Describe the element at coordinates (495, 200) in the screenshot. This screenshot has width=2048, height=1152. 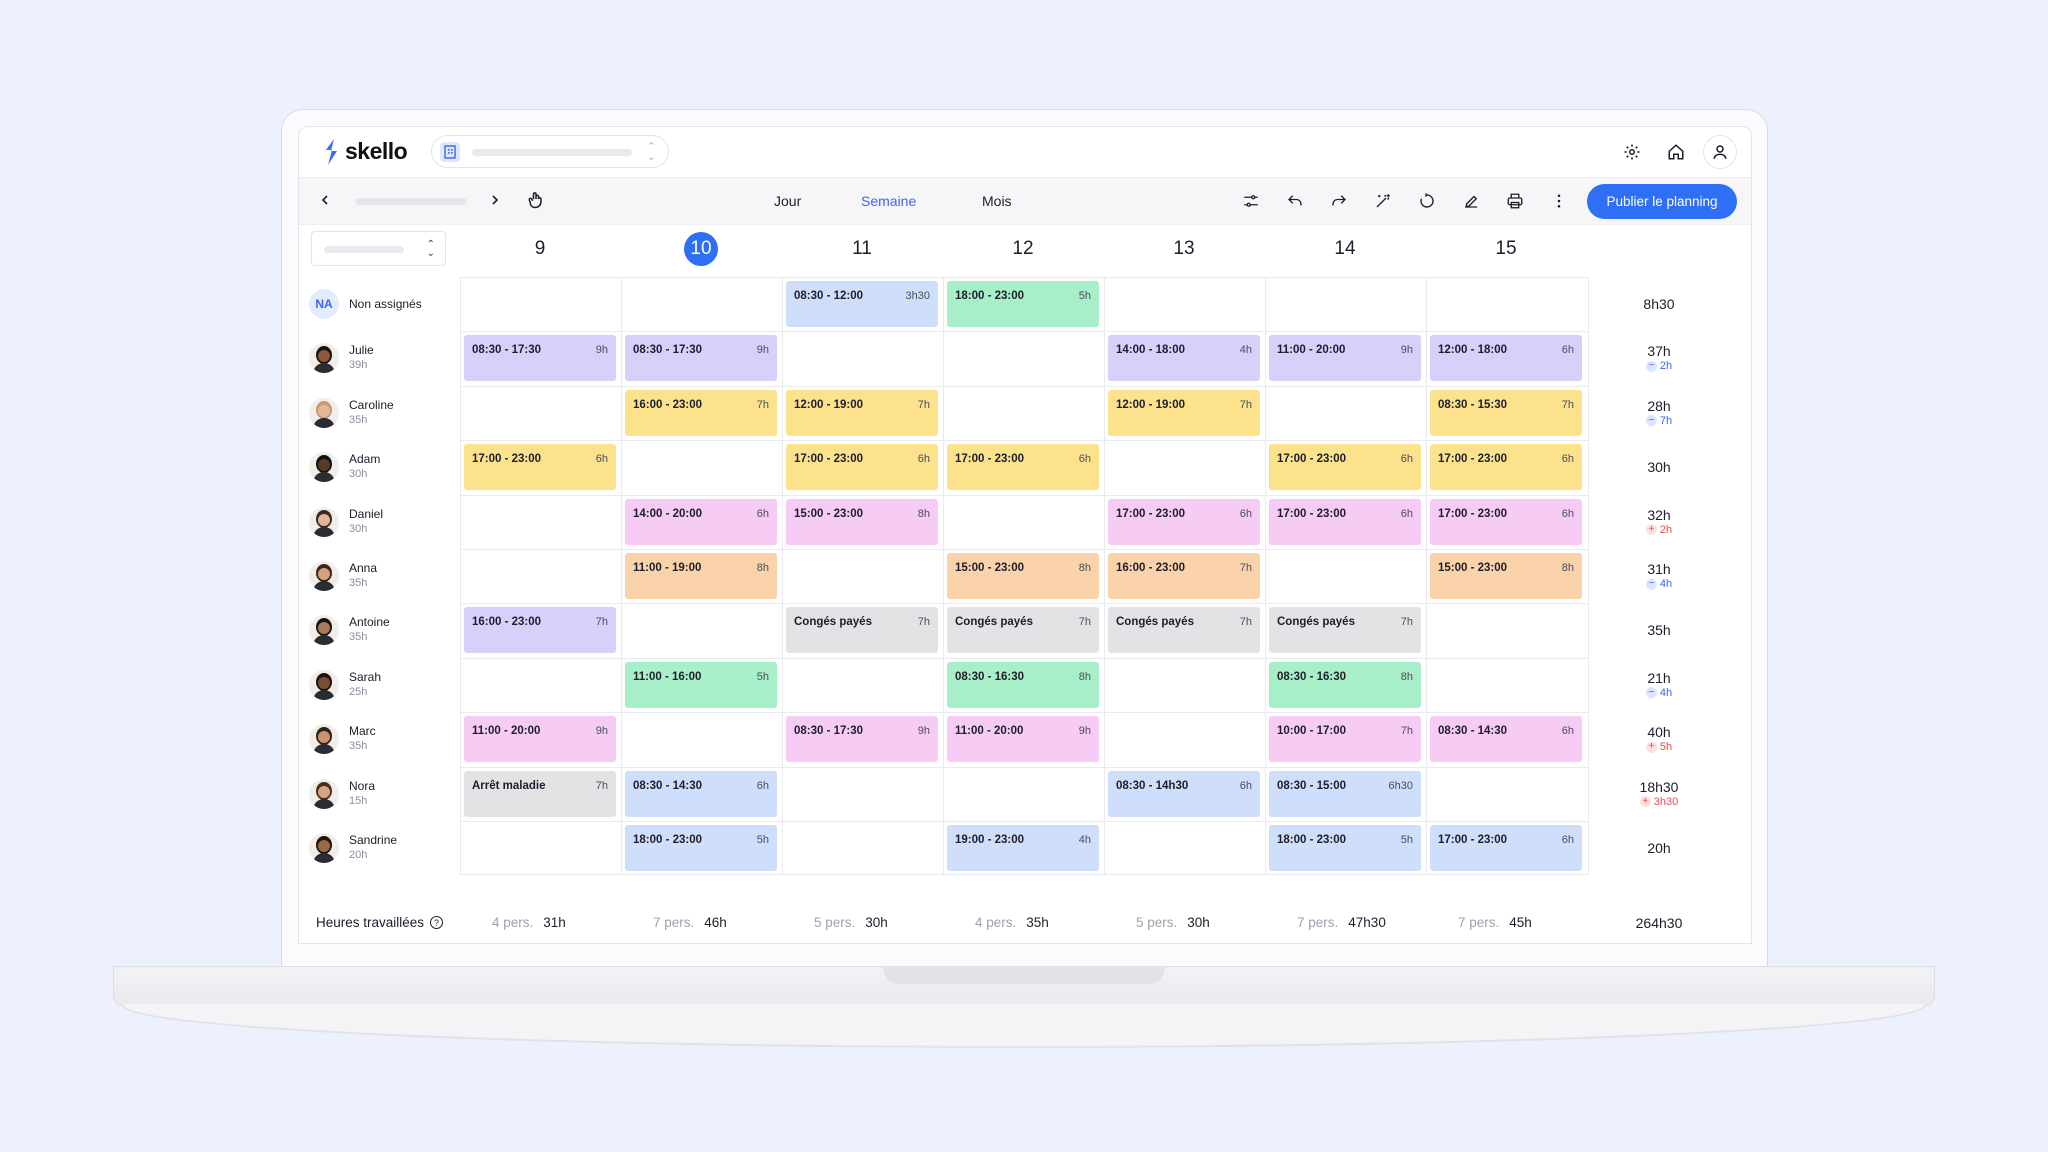
I see `chevron-right-icon` at that location.